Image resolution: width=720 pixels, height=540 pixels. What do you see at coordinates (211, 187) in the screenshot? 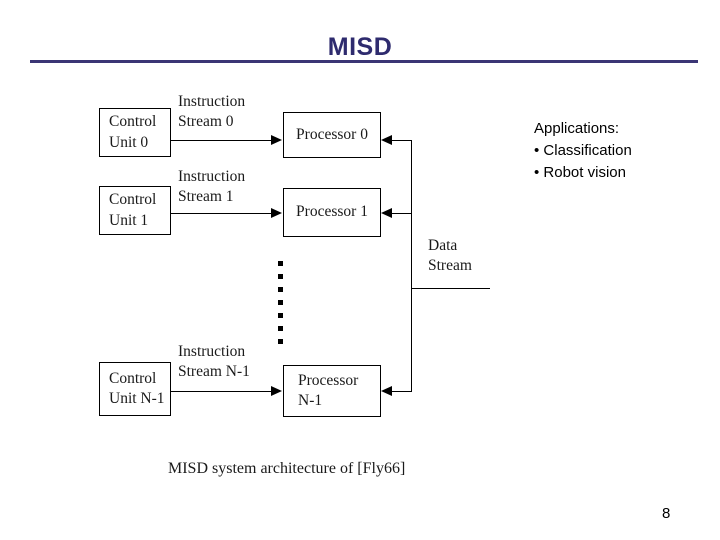
I see `instruction-stream-label-1: Instruction Stream 1` at bounding box center [211, 187].